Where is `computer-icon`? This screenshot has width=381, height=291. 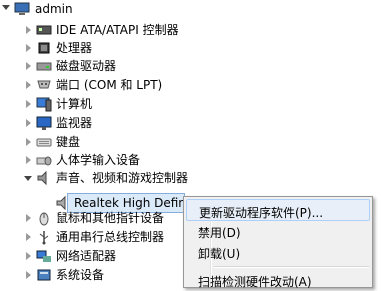 computer-icon is located at coordinates (44, 104).